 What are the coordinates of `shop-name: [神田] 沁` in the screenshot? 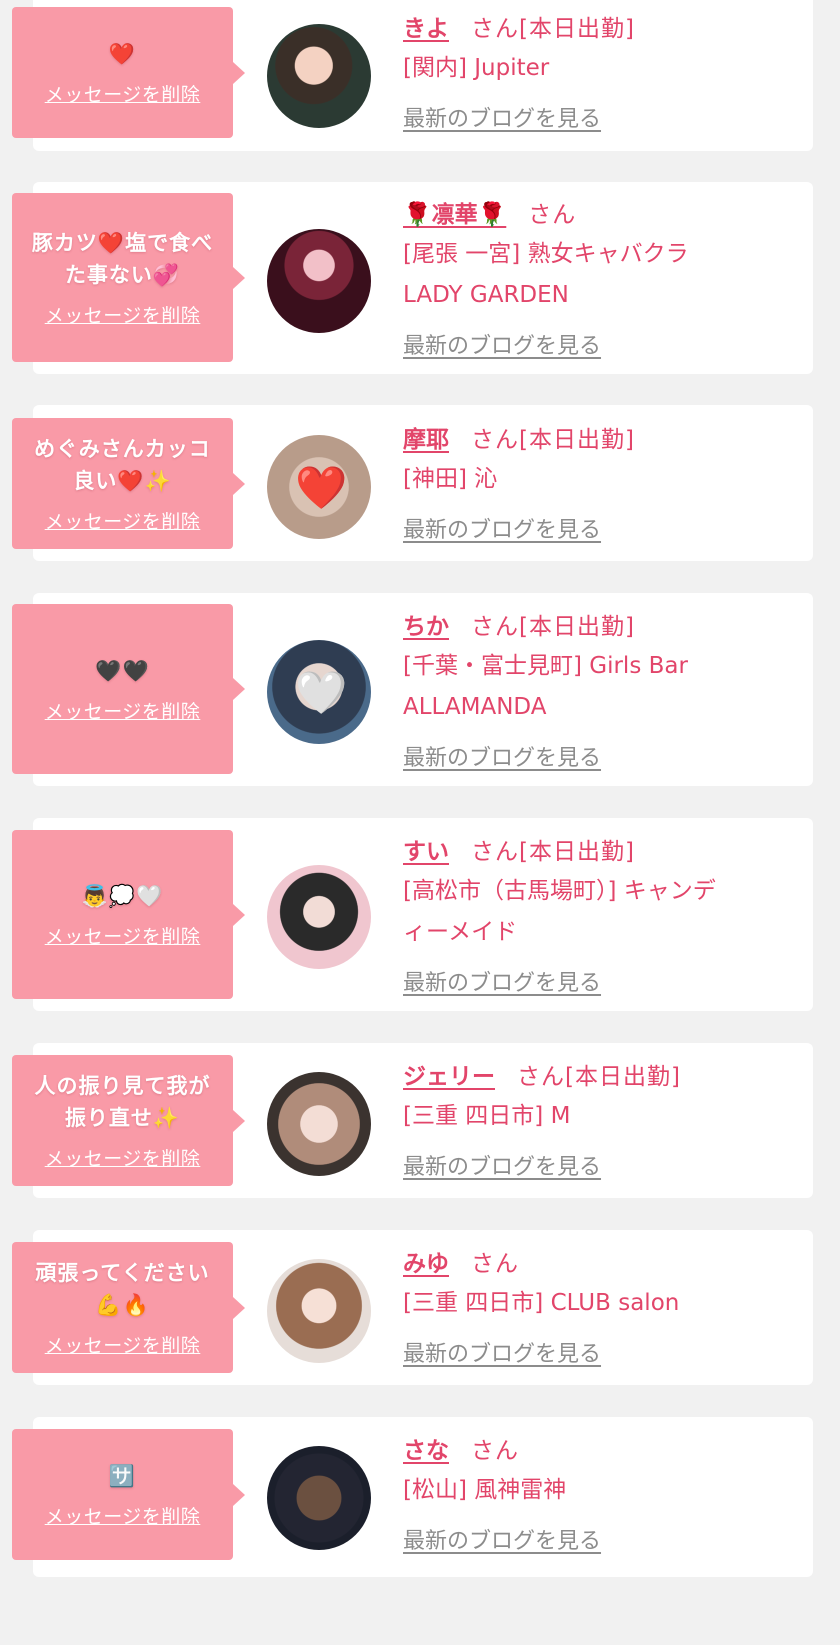 It's located at (450, 479).